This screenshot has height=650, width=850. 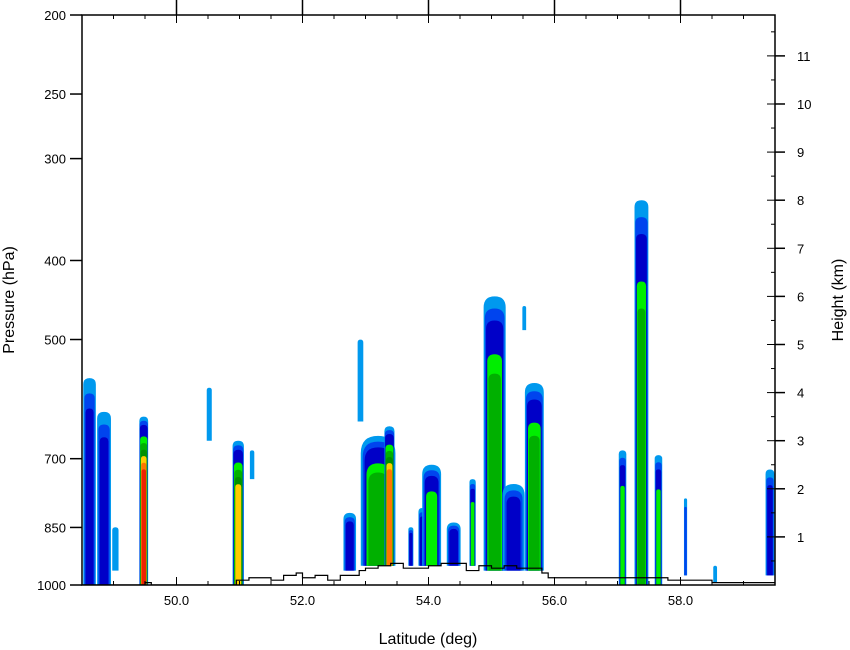 What do you see at coordinates (804, 104) in the screenshot?
I see `y2-tick-label: 10` at bounding box center [804, 104].